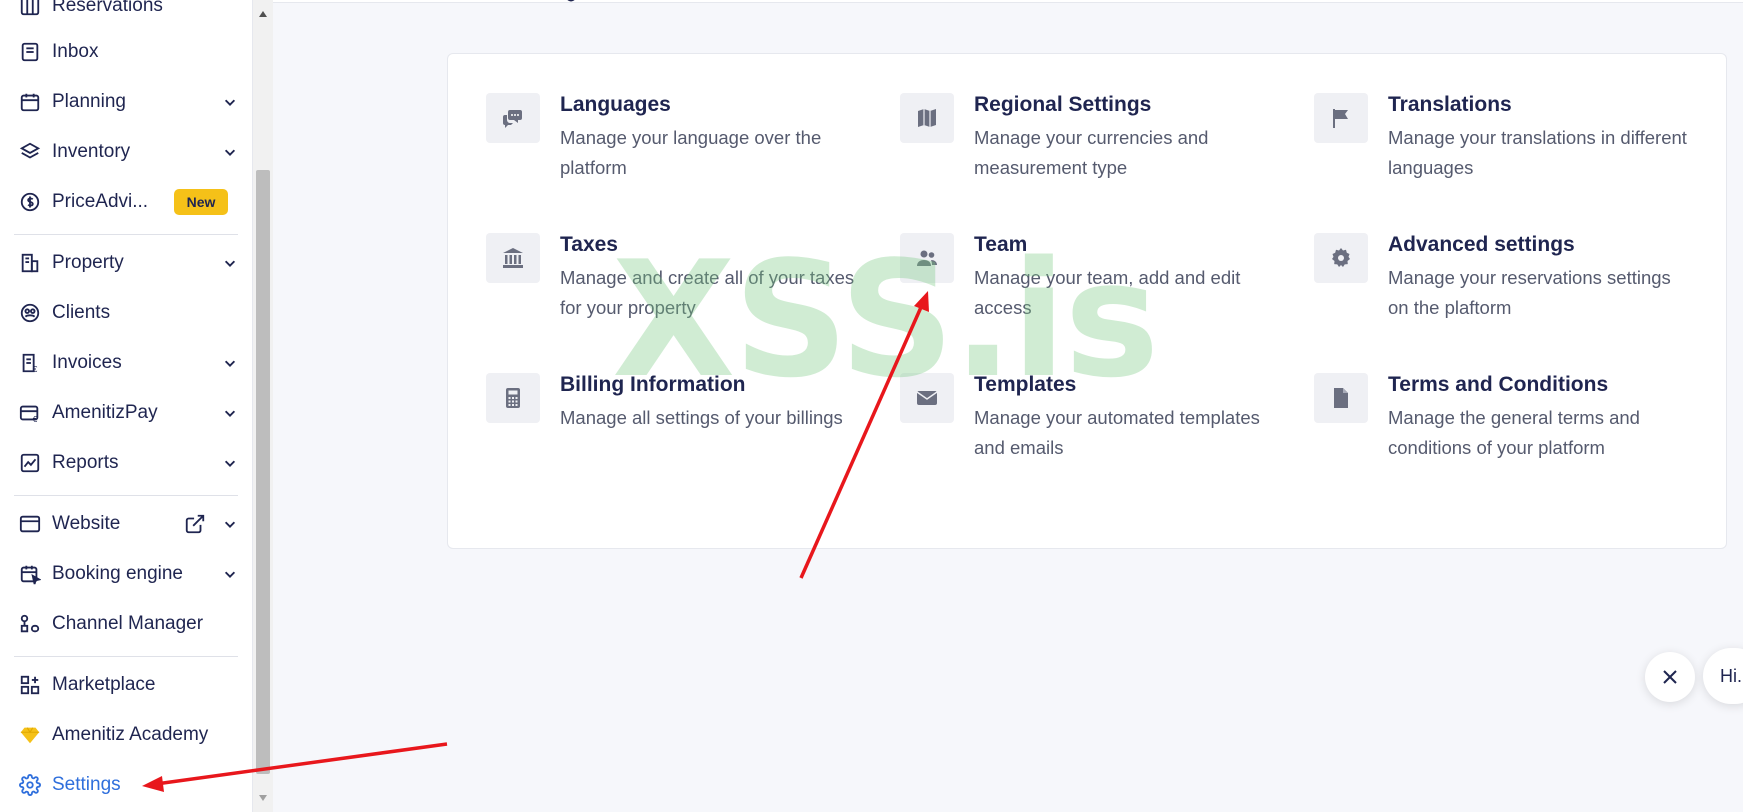 The height and width of the screenshot is (812, 1743). What do you see at coordinates (30, 624) in the screenshot?
I see `channel-icon` at bounding box center [30, 624].